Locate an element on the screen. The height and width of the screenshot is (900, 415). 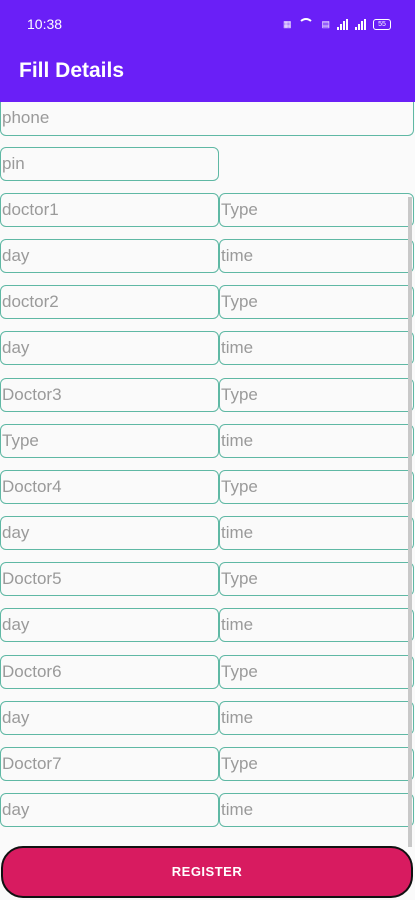
pin-field: pin is located at coordinates (109, 164).